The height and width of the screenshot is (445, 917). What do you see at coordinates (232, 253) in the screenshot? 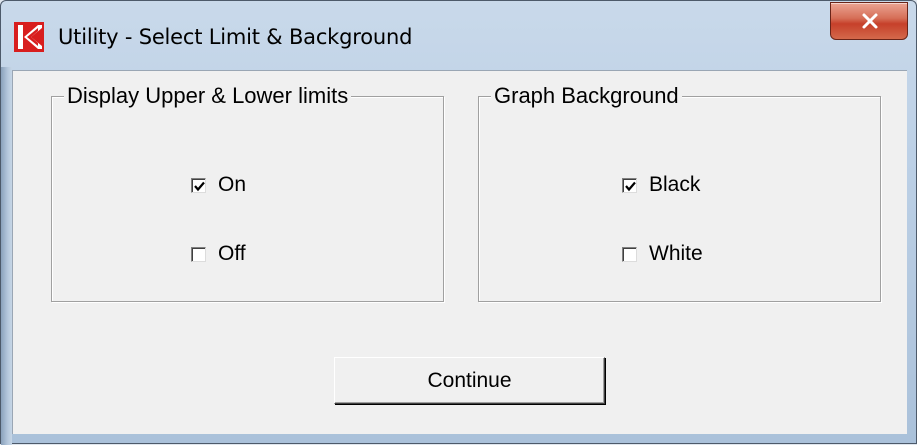
I see `limits-off-label: Off` at bounding box center [232, 253].